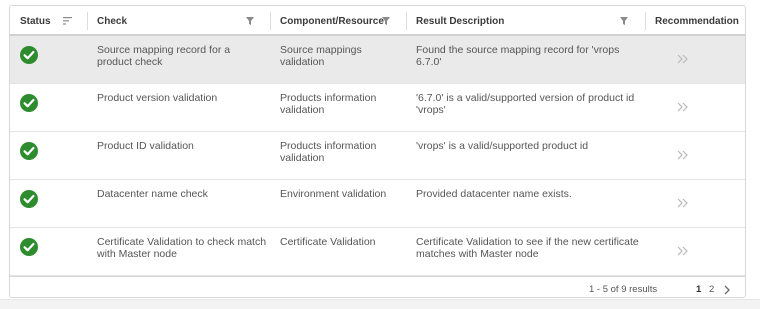  I want to click on component-cell: Environment validation, so click(333, 194).